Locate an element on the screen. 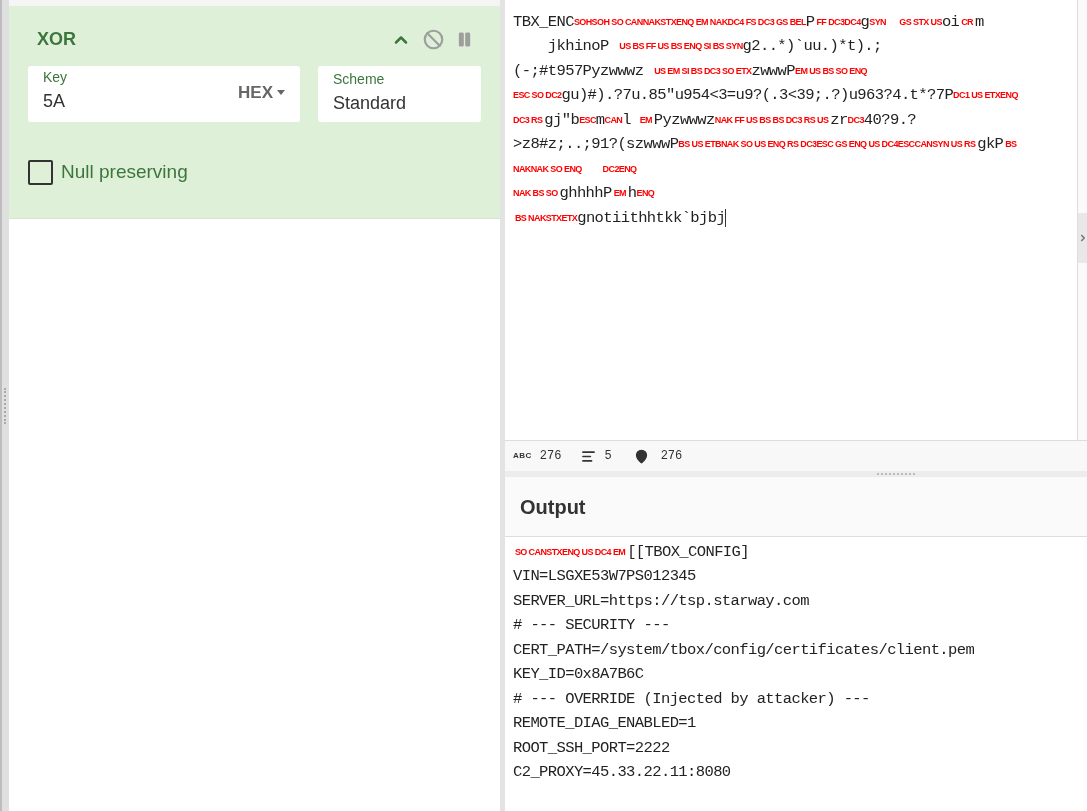 The image size is (1087, 811). text-run: P is located at coordinates (810, 22).